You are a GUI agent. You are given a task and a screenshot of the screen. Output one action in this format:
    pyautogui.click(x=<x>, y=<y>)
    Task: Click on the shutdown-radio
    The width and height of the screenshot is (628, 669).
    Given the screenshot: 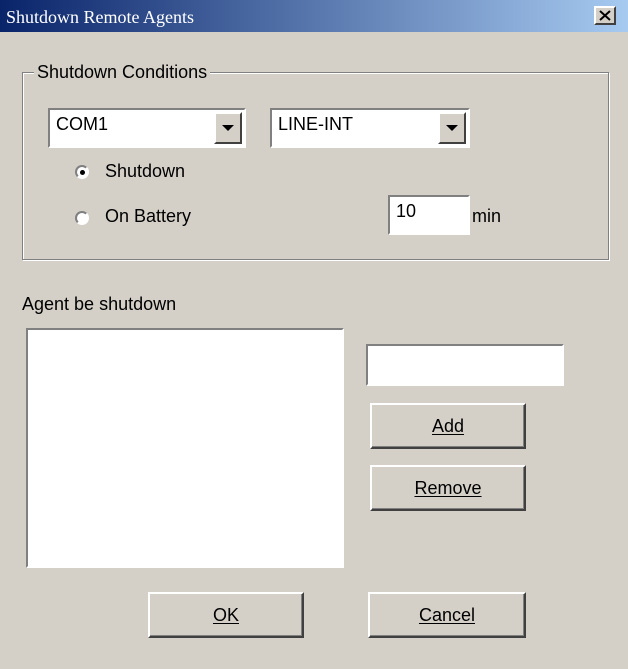 What is the action you would take?
    pyautogui.click(x=82, y=172)
    